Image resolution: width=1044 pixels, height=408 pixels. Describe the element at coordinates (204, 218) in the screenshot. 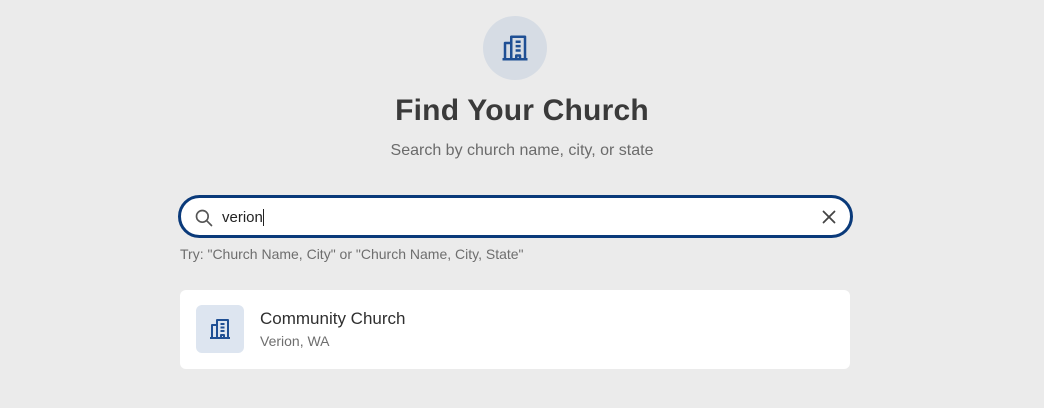

I see `search-icon` at that location.